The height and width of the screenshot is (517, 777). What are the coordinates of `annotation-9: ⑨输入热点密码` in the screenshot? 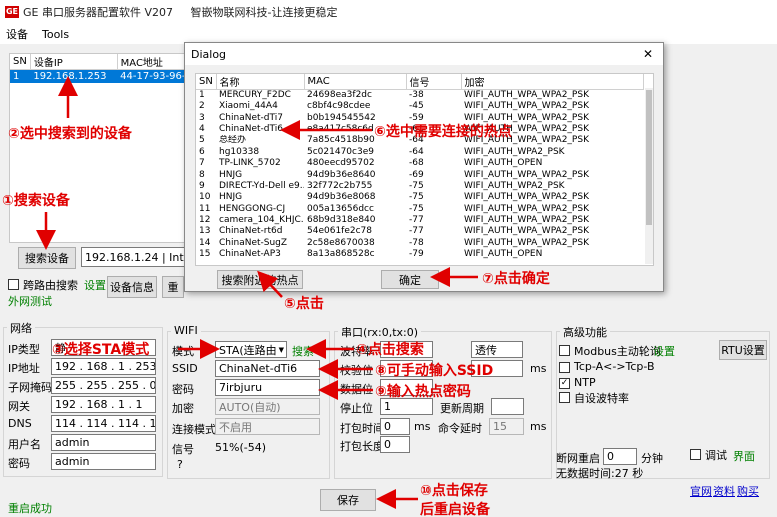 It's located at (423, 392).